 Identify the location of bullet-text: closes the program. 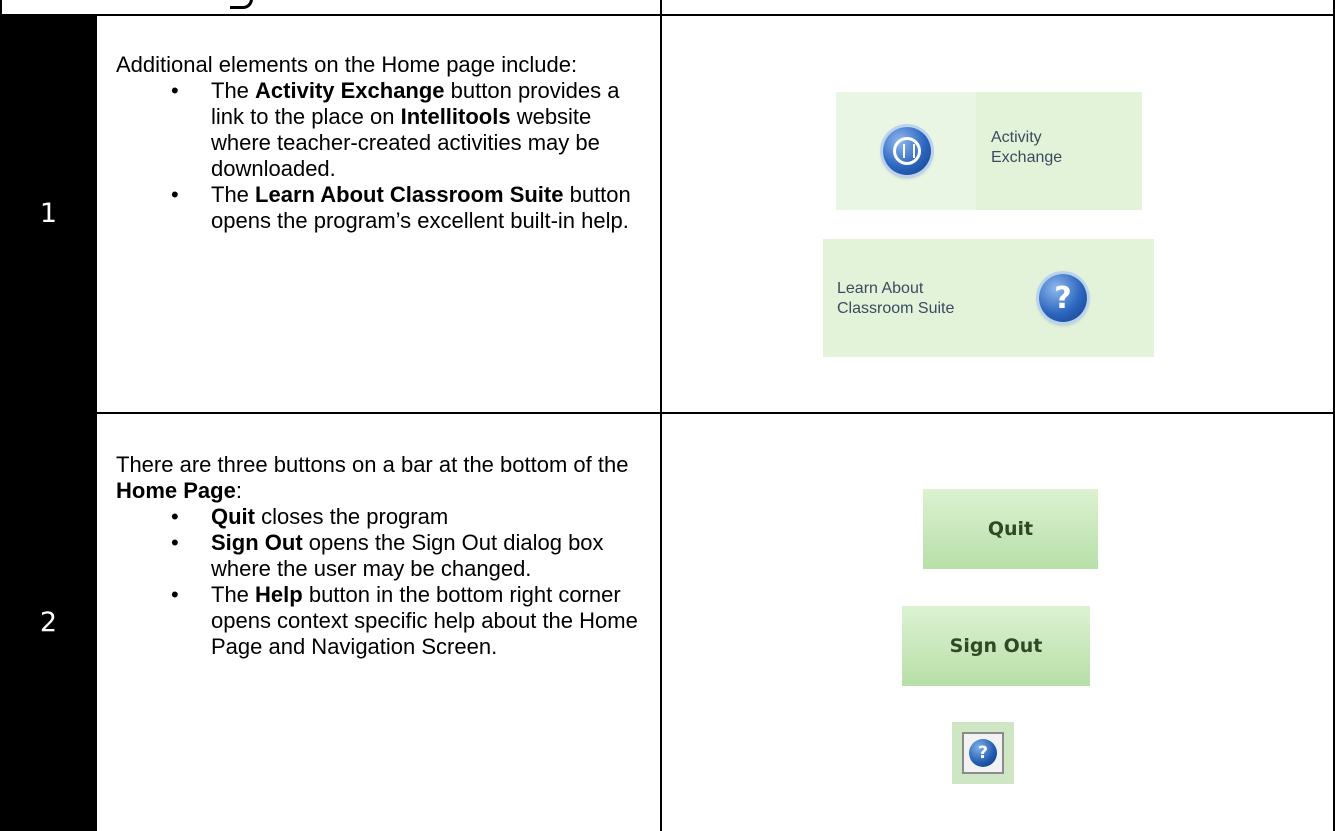
(352, 516).